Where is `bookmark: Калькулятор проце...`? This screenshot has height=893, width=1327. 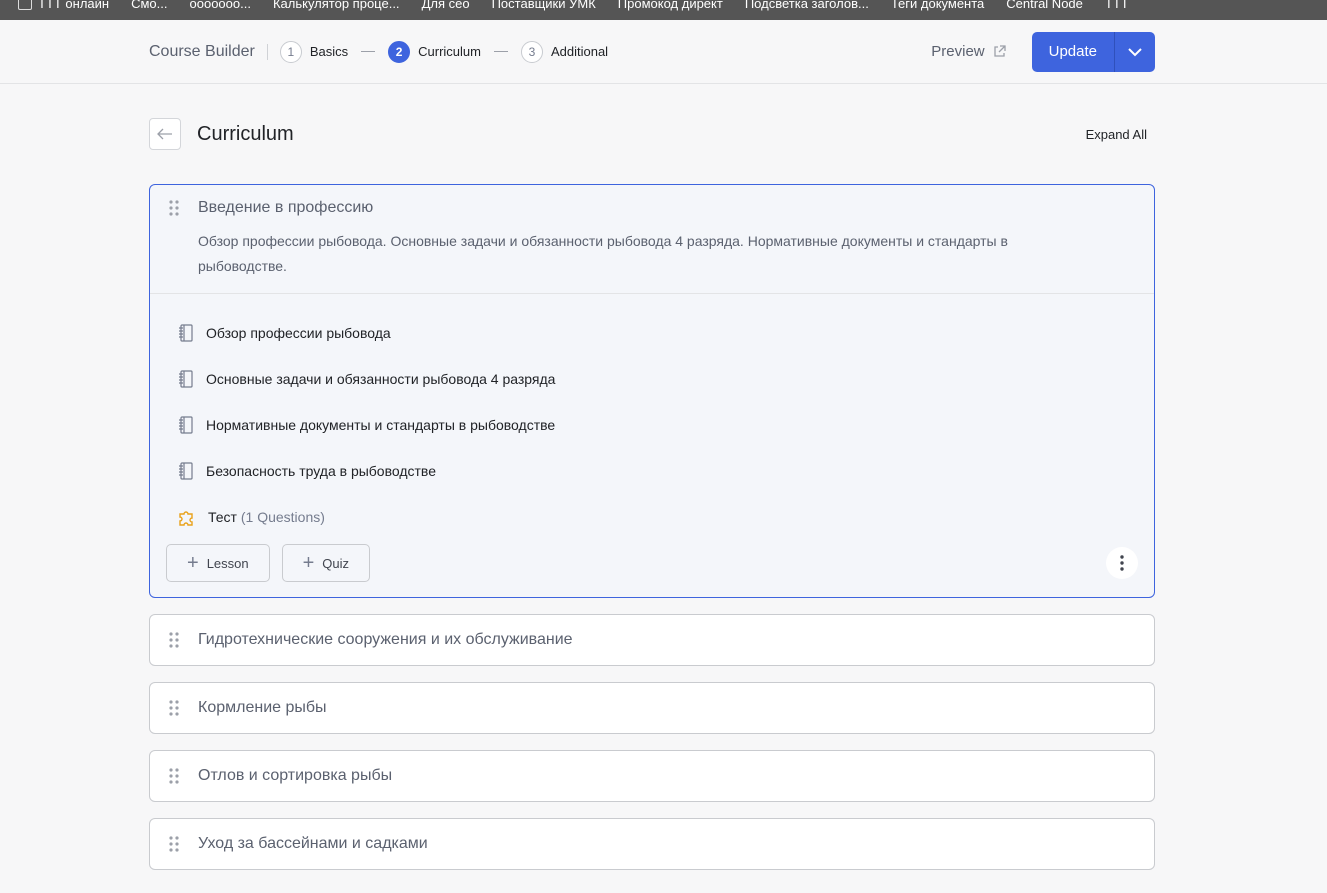 bookmark: Калькулятор проце... is located at coordinates (336, 6).